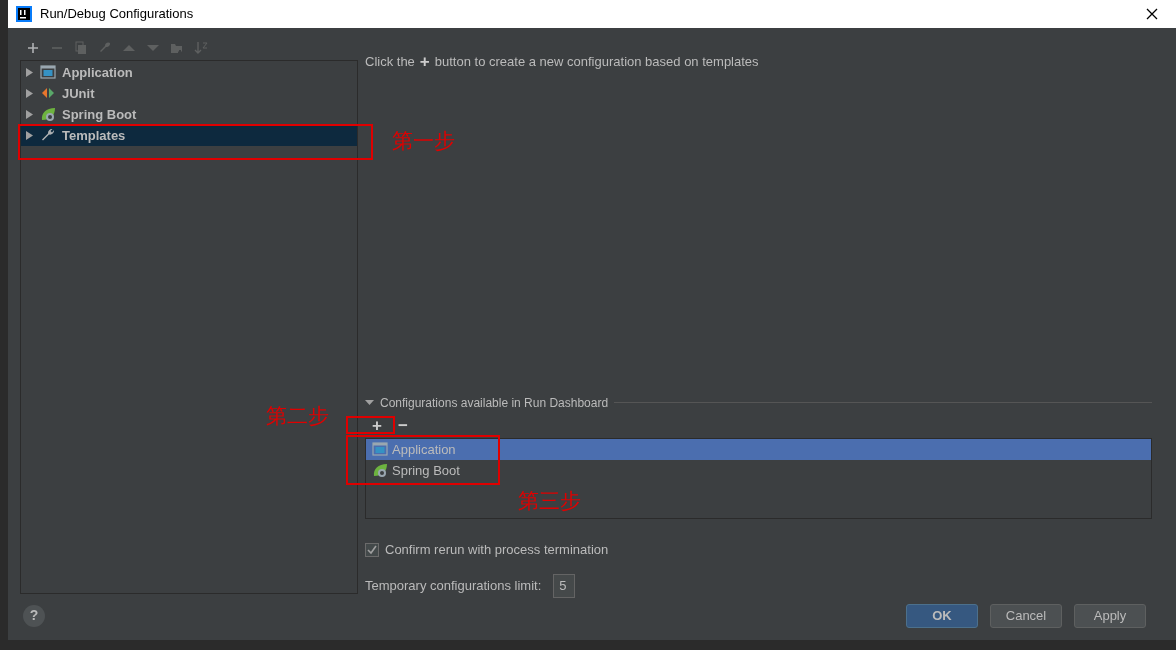 Image resolution: width=1176 pixels, height=650 pixels. Describe the element at coordinates (942, 615) in the screenshot. I see `ok-button: OK` at that location.